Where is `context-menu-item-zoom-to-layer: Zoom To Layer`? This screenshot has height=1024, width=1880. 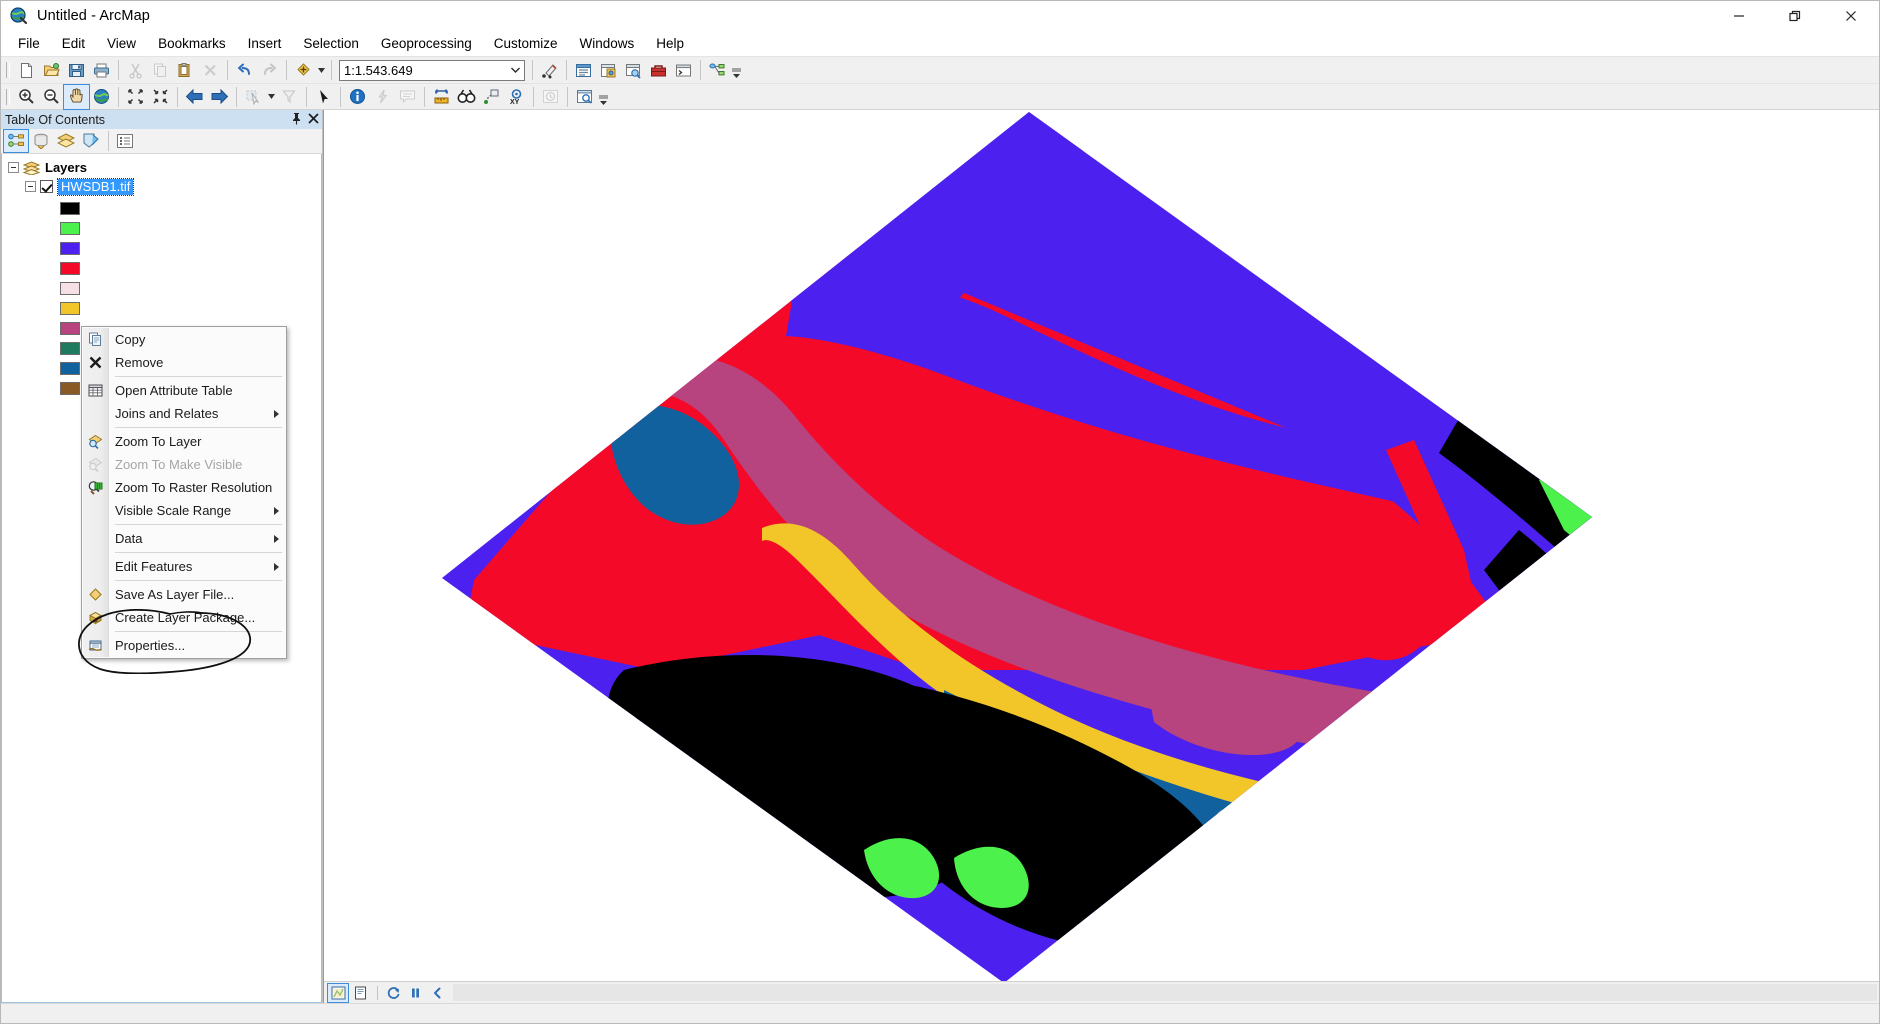 context-menu-item-zoom-to-layer: Zoom To Layer is located at coordinates (184, 441).